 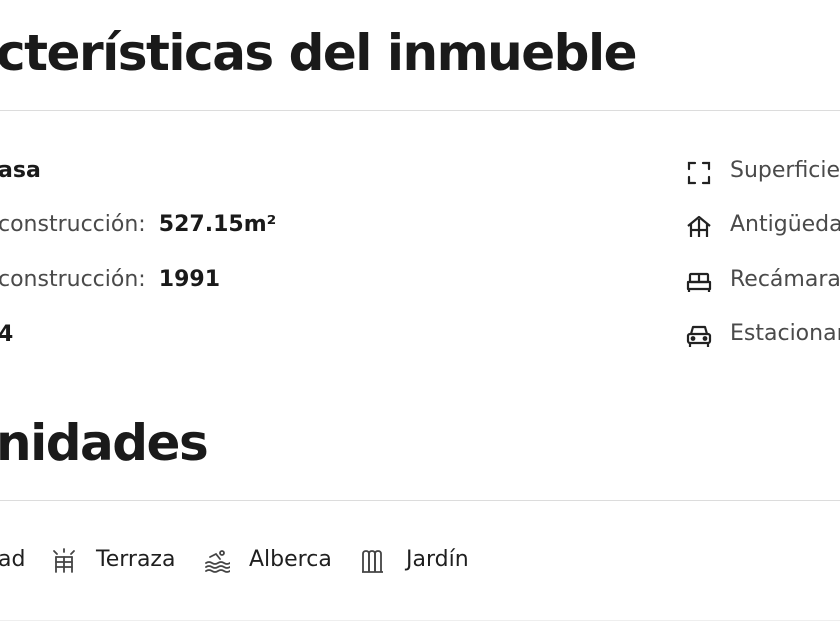 I want to click on year-value: 1991, so click(x=189, y=279).